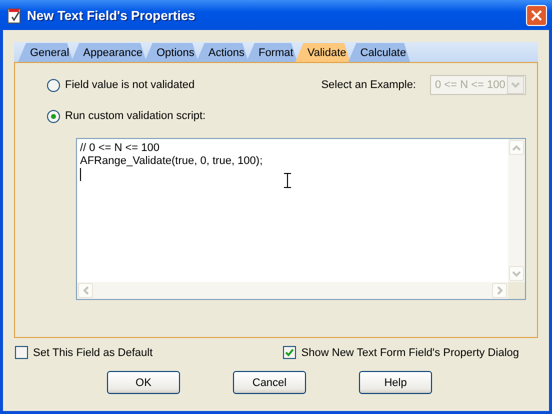 Image resolution: width=552 pixels, height=414 pixels. I want to click on text-caret, so click(80, 174).